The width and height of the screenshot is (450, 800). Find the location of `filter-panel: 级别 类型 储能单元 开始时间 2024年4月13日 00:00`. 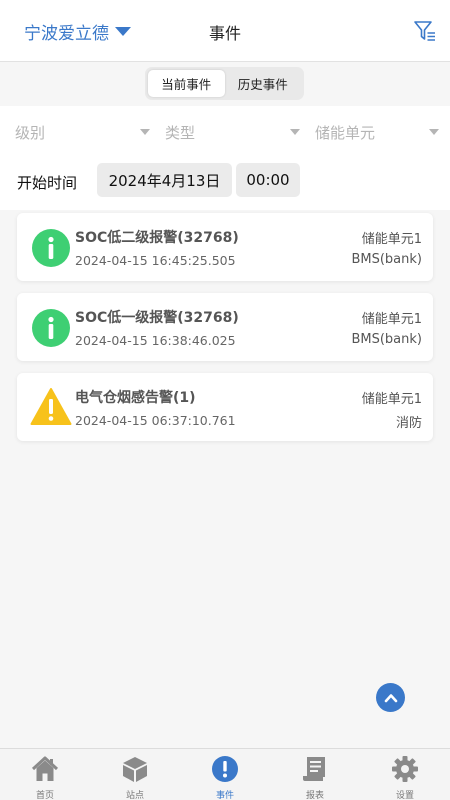

filter-panel: 级别 类型 储能单元 开始时间 2024年4月13日 00:00 is located at coordinates (225, 158).